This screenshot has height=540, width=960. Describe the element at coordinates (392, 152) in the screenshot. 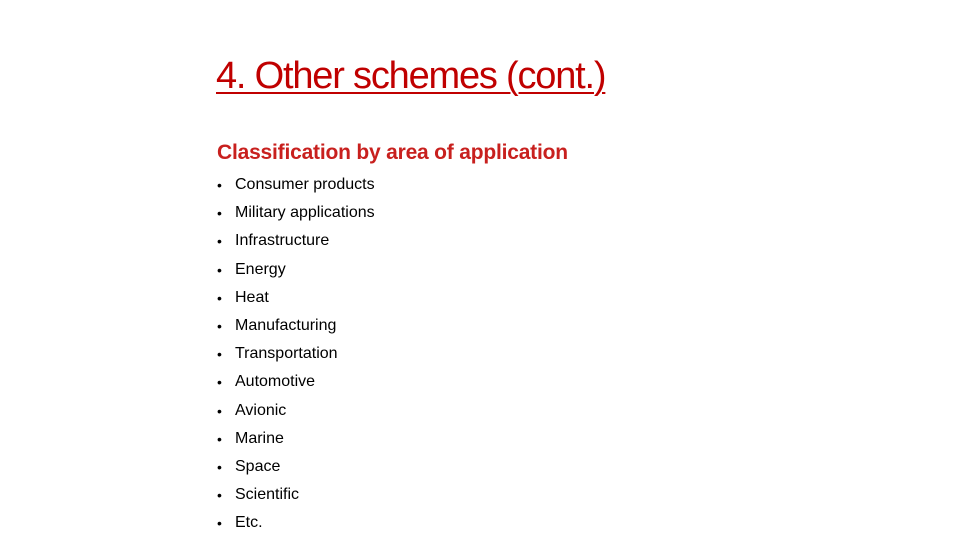

I see `slide-subtitle: Classification by area of application` at that location.